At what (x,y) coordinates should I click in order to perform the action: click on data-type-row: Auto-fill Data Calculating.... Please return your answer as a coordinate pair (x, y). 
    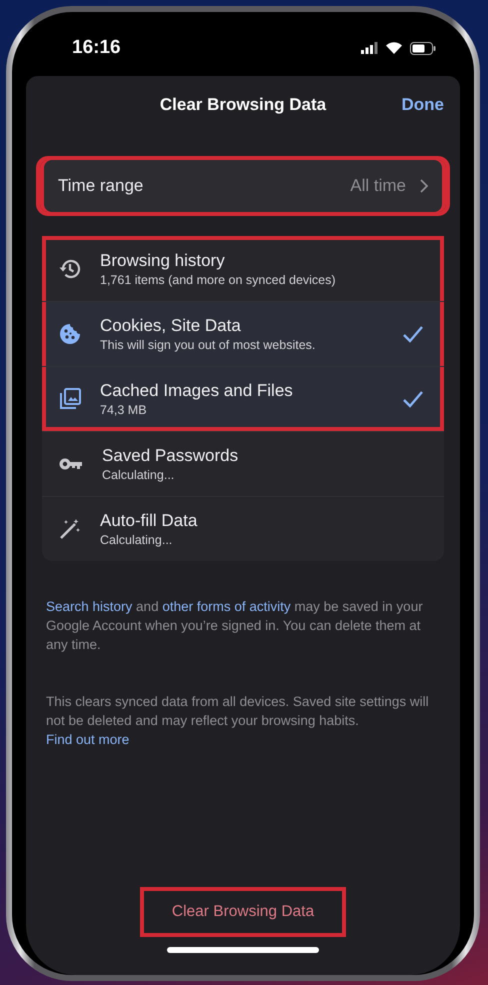
    Looking at the image, I should click on (243, 528).